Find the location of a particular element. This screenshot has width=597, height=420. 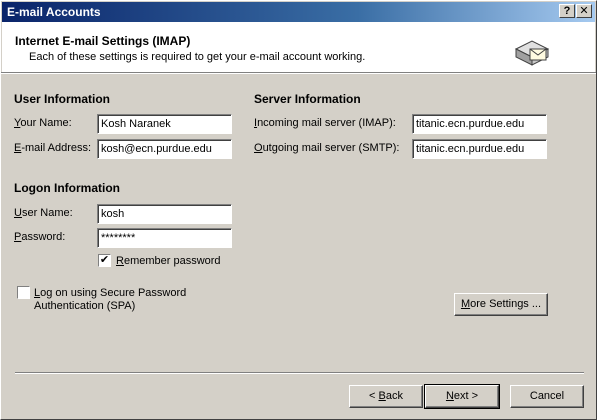

outgoing-server-field: titanic.ecn.purdue.edu is located at coordinates (479, 149).